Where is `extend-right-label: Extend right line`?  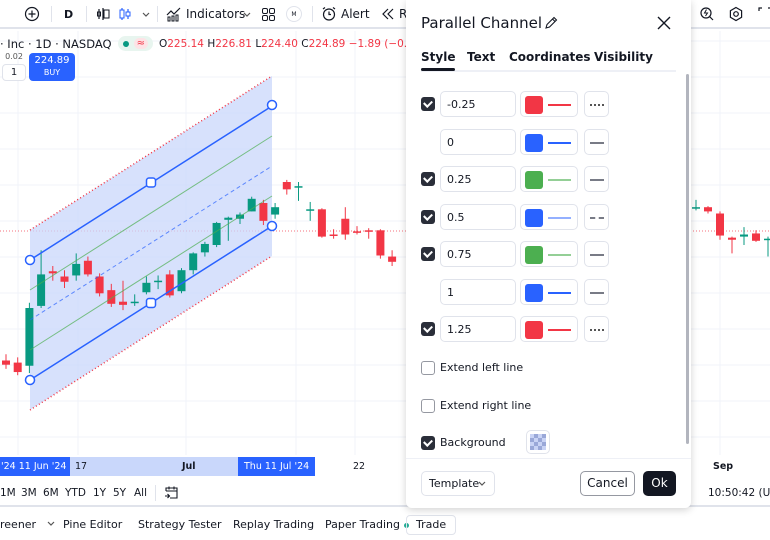 extend-right-label: Extend right line is located at coordinates (486, 405).